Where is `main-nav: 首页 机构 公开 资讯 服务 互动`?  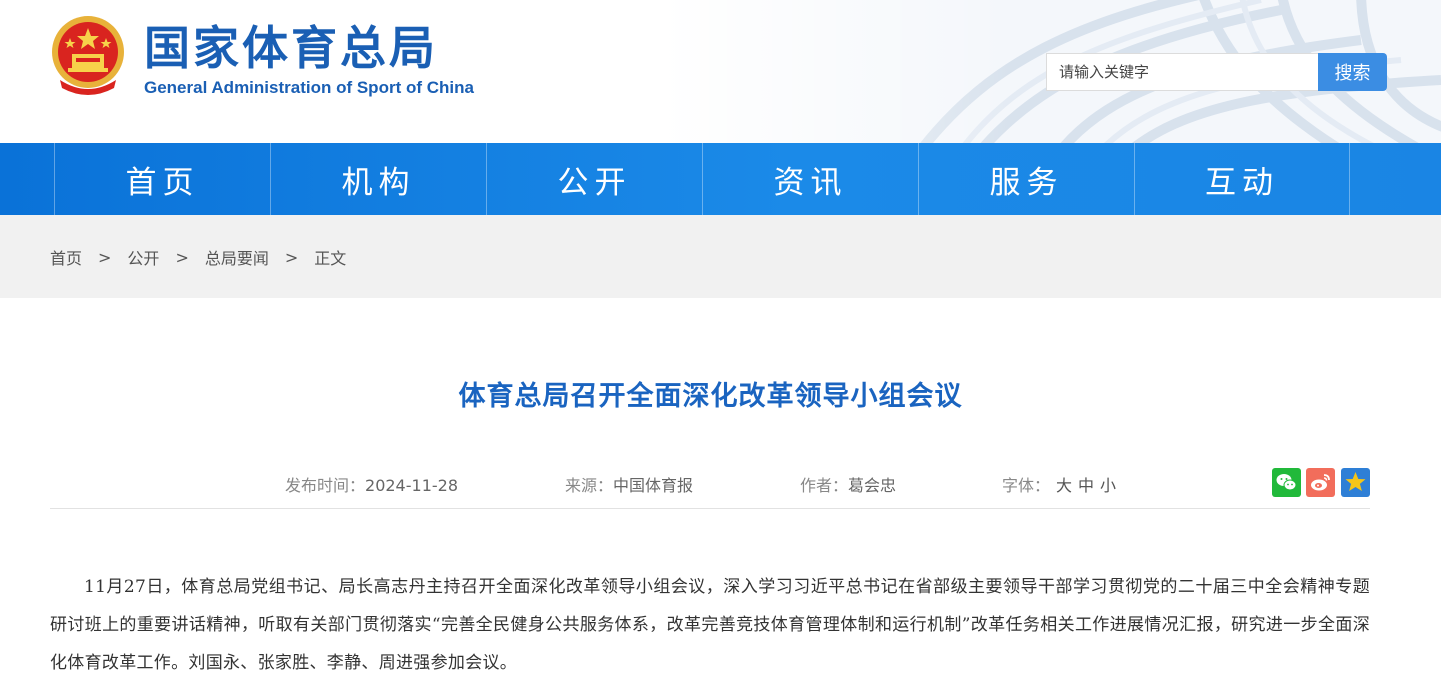 main-nav: 首页 机构 公开 资讯 服务 互动 is located at coordinates (720, 179).